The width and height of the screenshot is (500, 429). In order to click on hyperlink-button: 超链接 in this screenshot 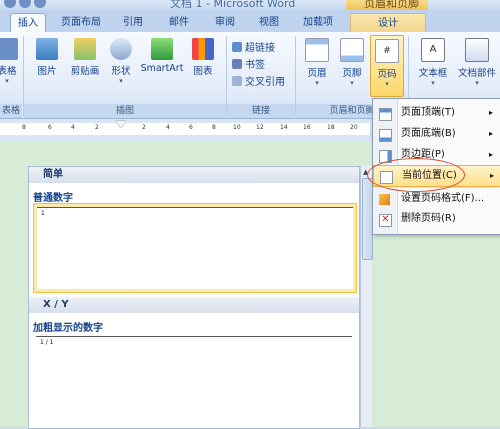, I will do `click(253, 46)`.